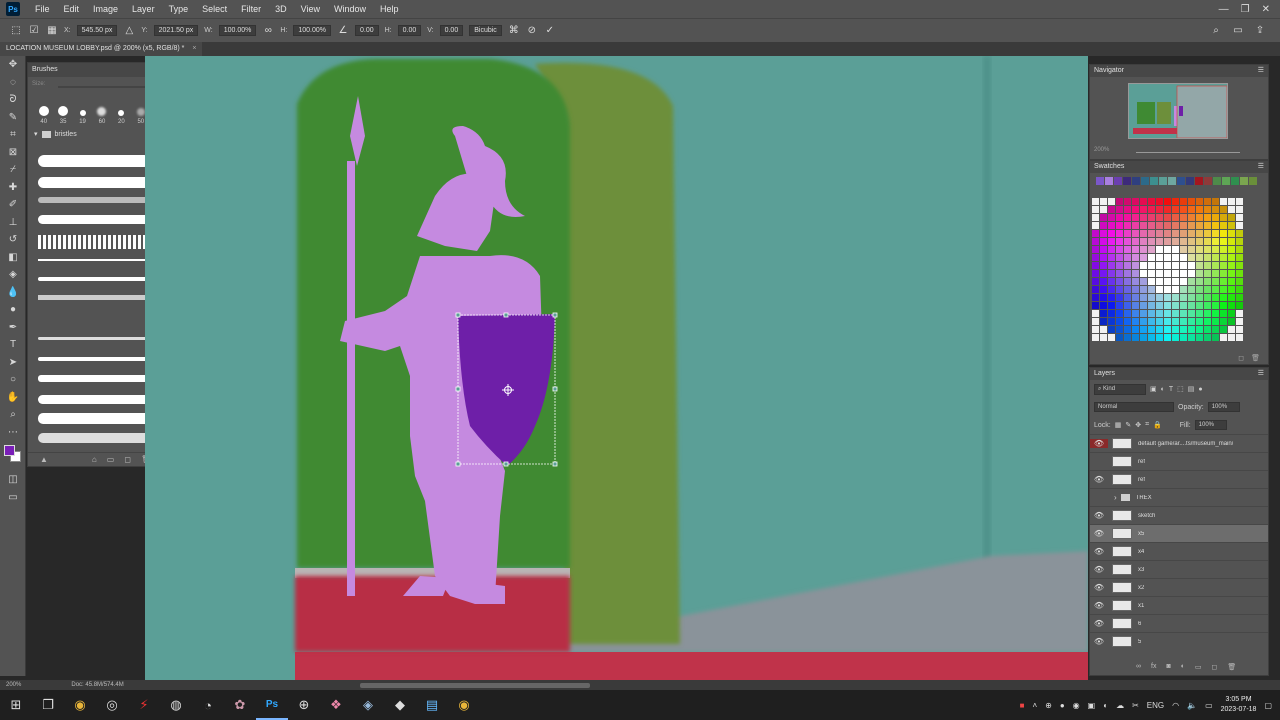 The width and height of the screenshot is (1280, 720). What do you see at coordinates (1179, 461) in the screenshot?
I see `layer-row: ref` at bounding box center [1179, 461].